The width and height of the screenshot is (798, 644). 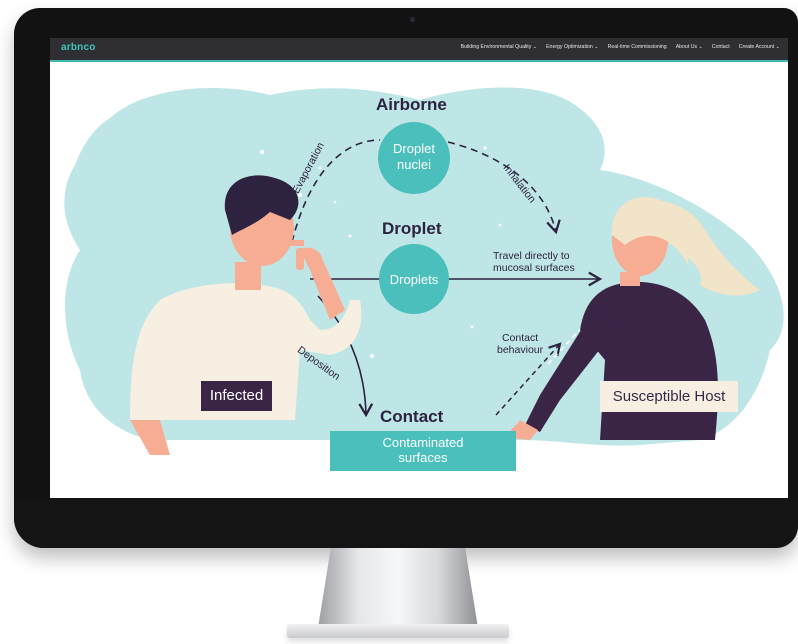 I want to click on travel-line-1: Travel directly to, so click(x=531, y=256).